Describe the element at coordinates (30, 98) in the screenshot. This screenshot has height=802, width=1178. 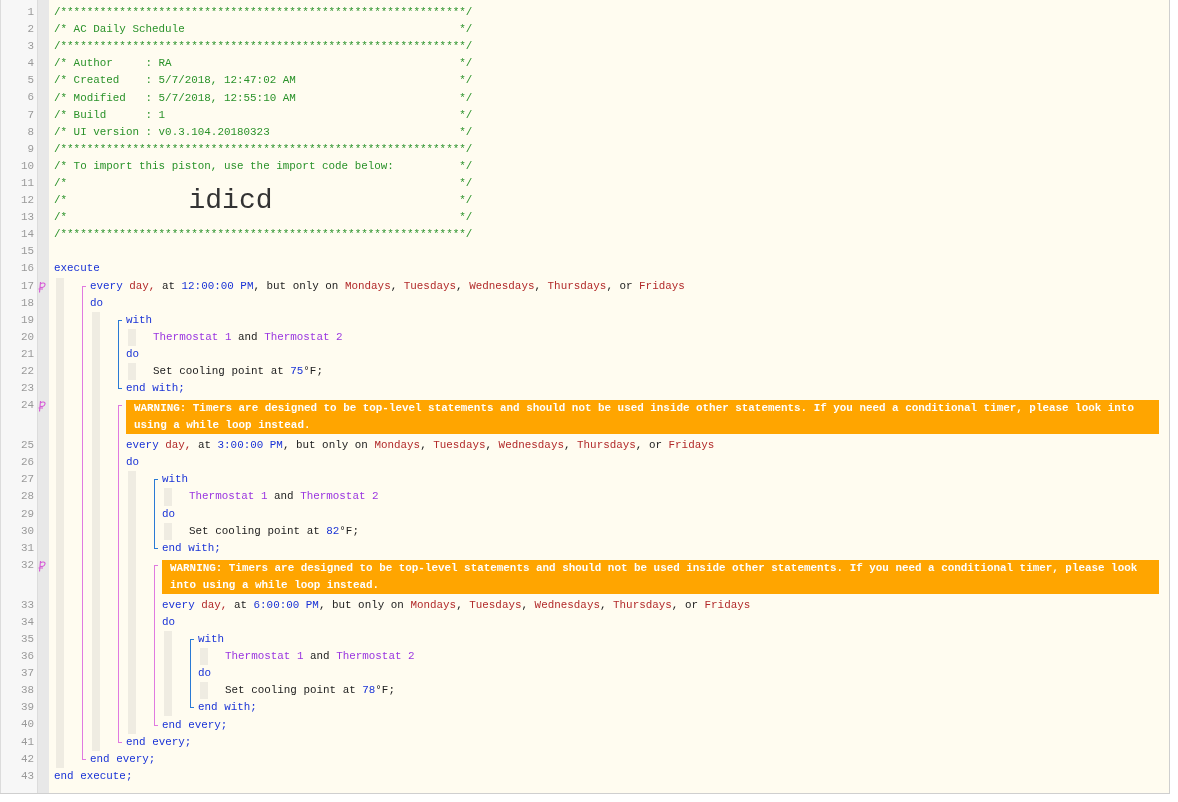
I see `line-number: 6` at that location.